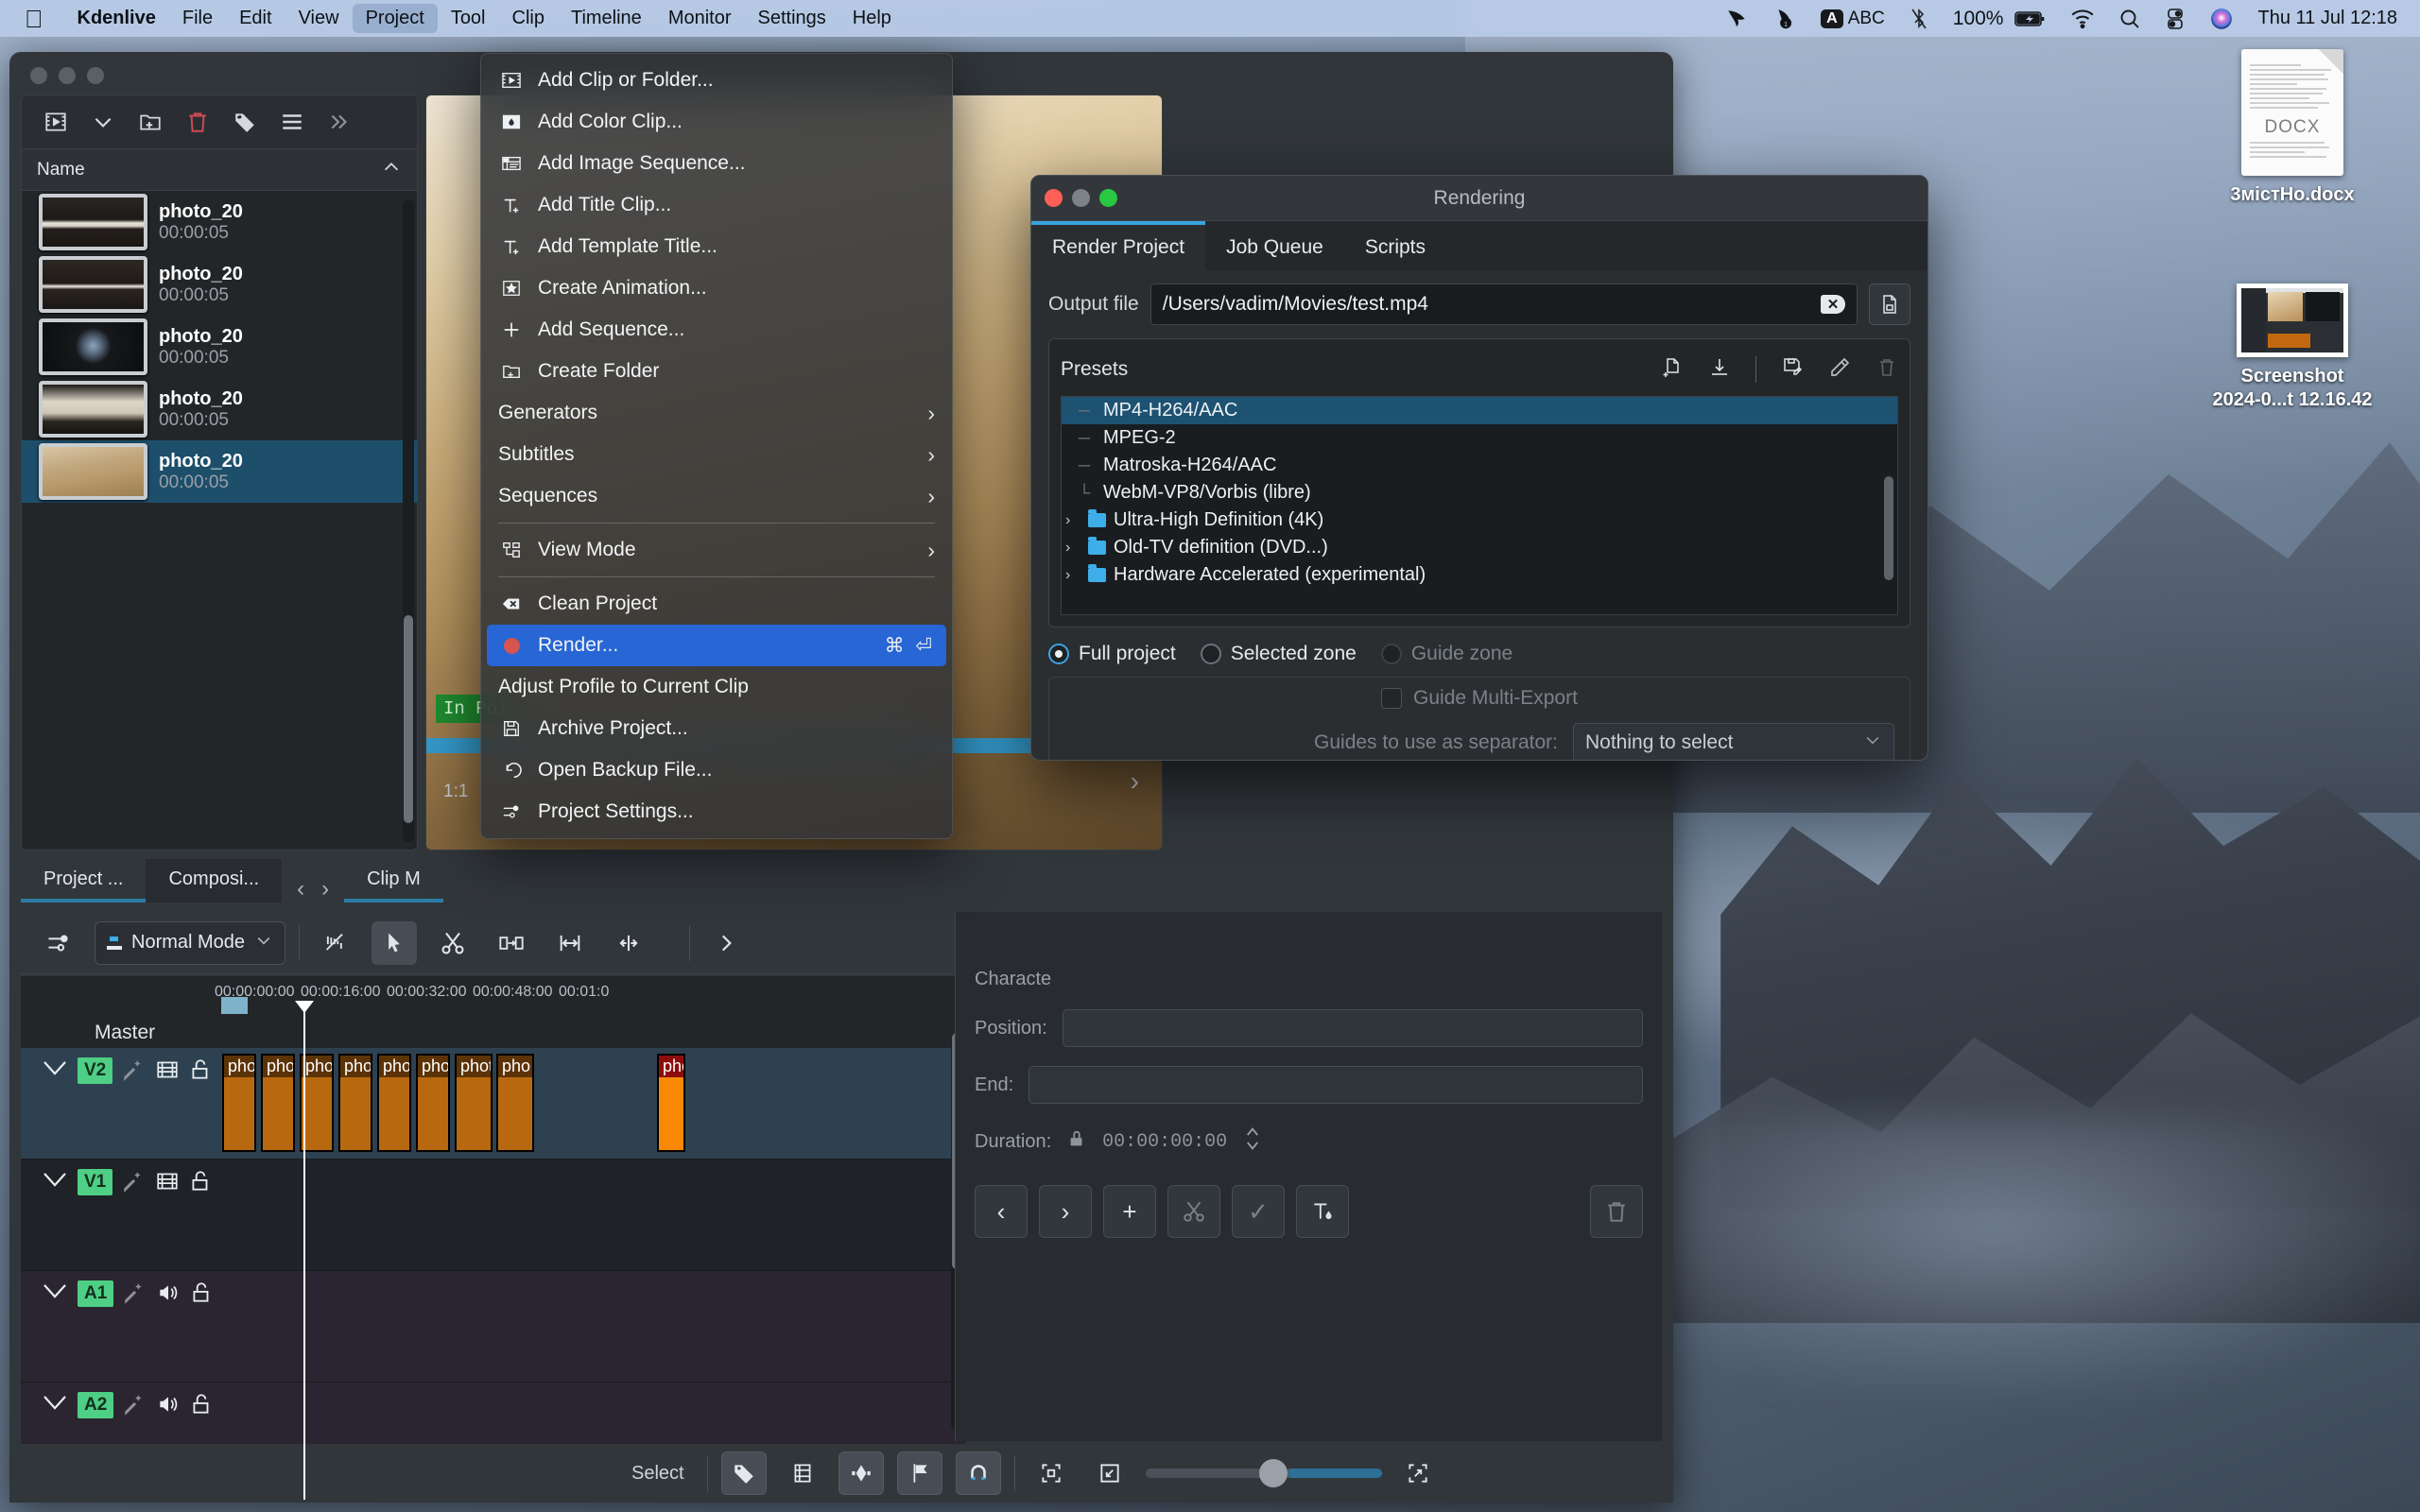  What do you see at coordinates (1672, 370) in the screenshot?
I see `new-preset-icon` at bounding box center [1672, 370].